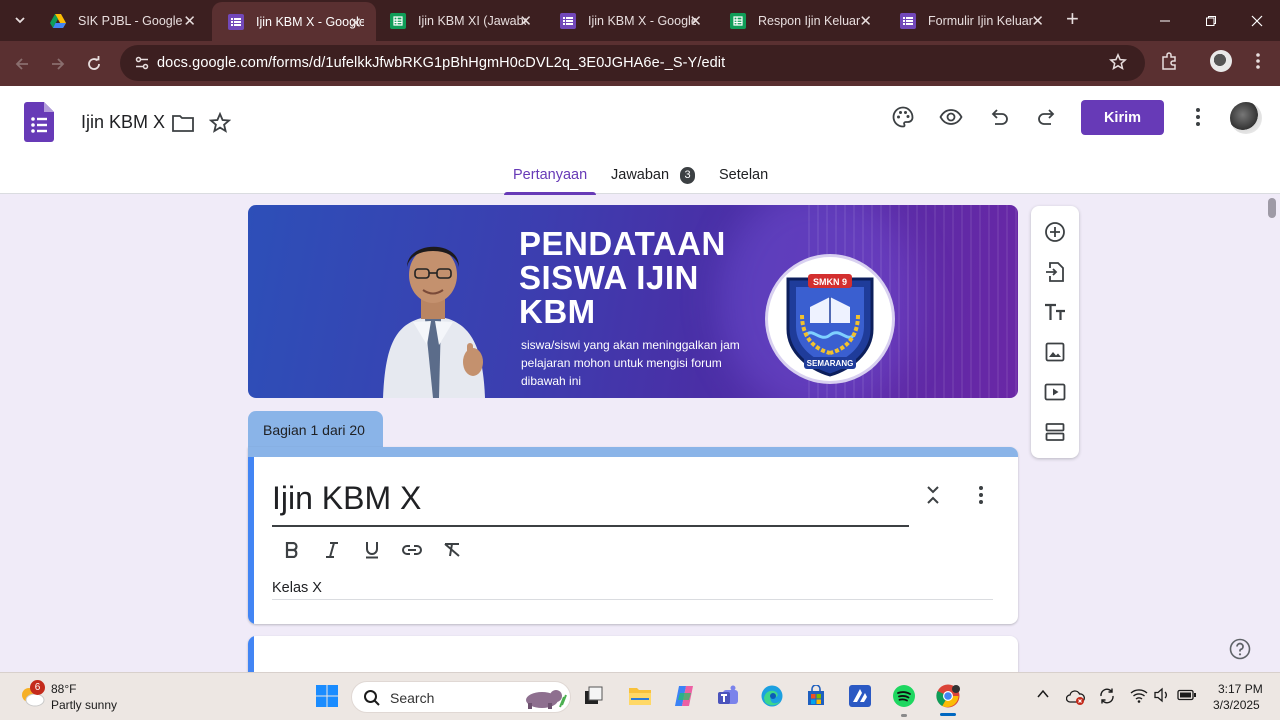  What do you see at coordinates (1272, 208) in the screenshot?
I see `page-scrollbar` at bounding box center [1272, 208].